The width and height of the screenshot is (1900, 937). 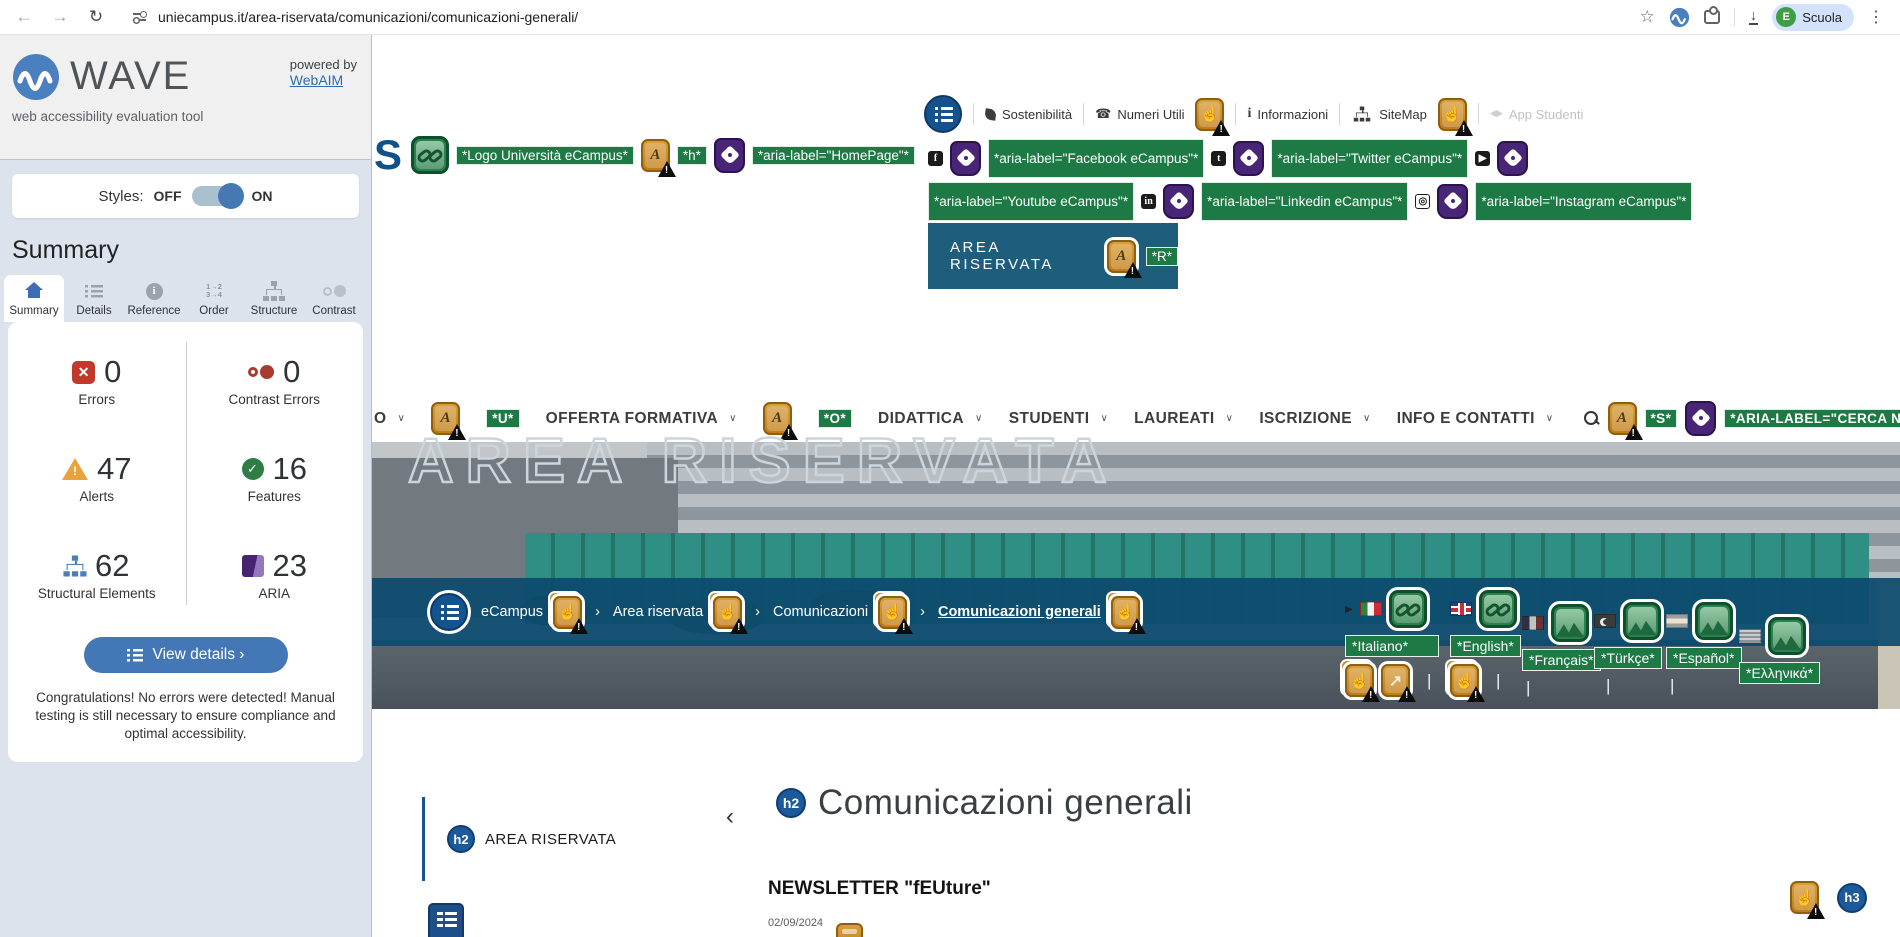 What do you see at coordinates (1483, 158) in the screenshot?
I see `youtube-icon: ▶` at bounding box center [1483, 158].